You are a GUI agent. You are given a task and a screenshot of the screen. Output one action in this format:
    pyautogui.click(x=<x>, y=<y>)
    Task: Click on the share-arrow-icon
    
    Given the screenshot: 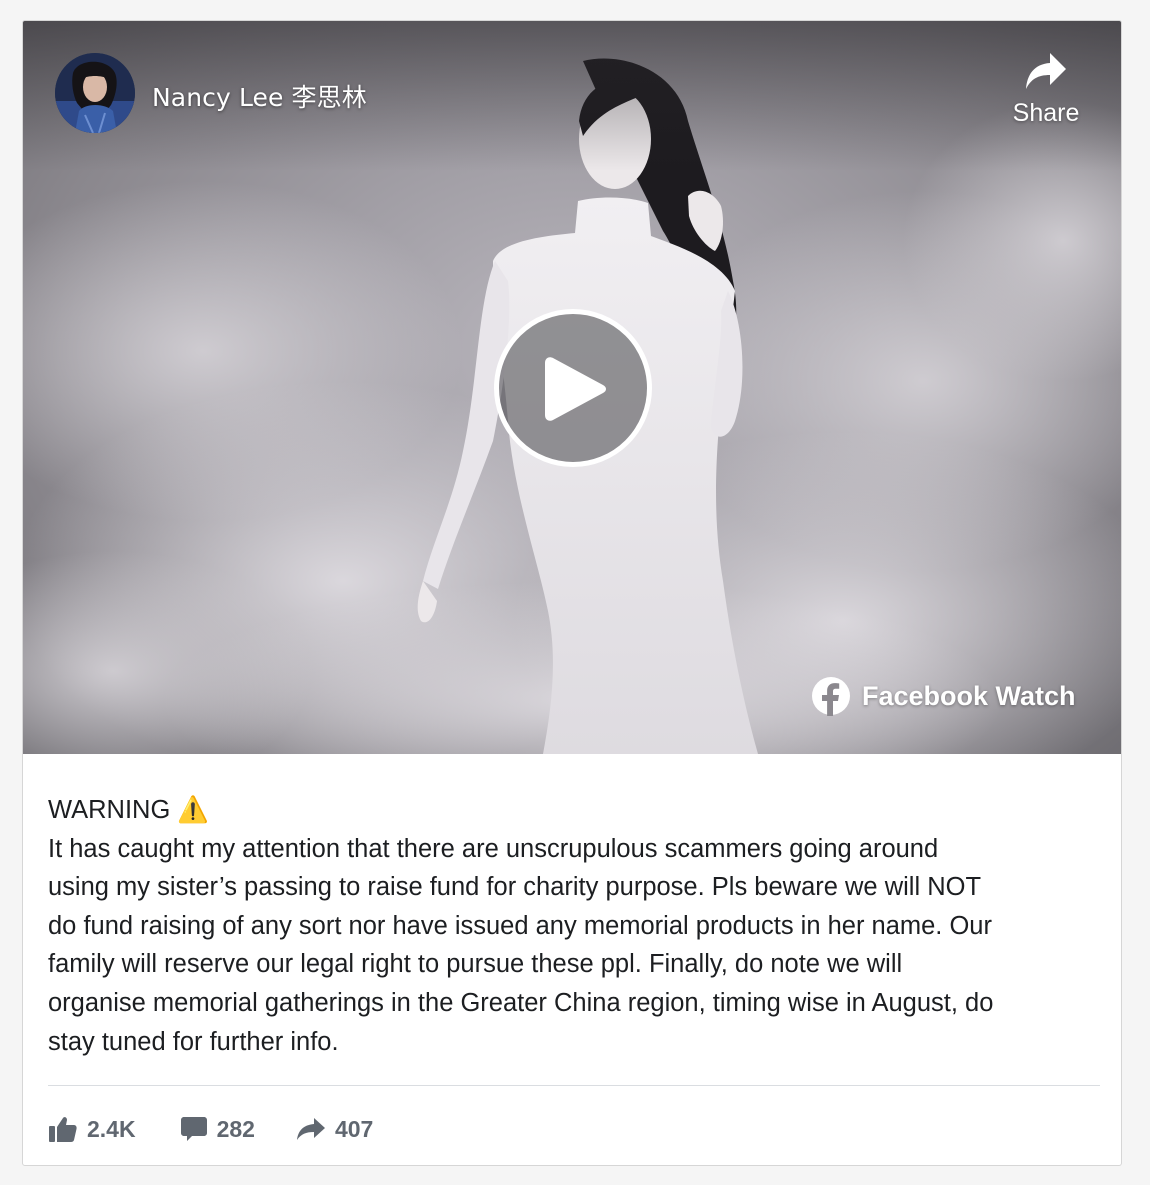 What is the action you would take?
    pyautogui.click(x=310, y=1129)
    